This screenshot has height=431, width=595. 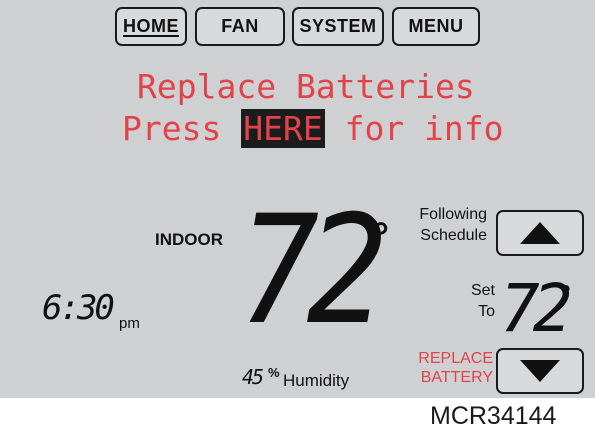 I want to click on humidity-percent-sign: %, so click(x=274, y=372).